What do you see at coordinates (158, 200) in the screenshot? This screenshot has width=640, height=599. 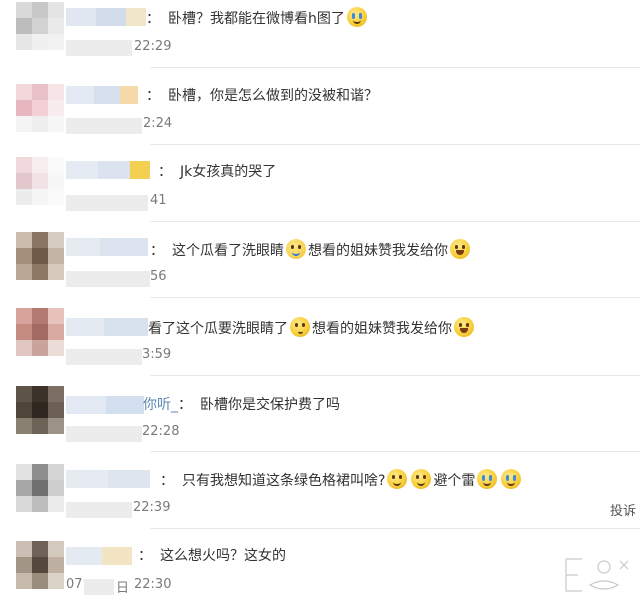 I see `comment-time: 41` at bounding box center [158, 200].